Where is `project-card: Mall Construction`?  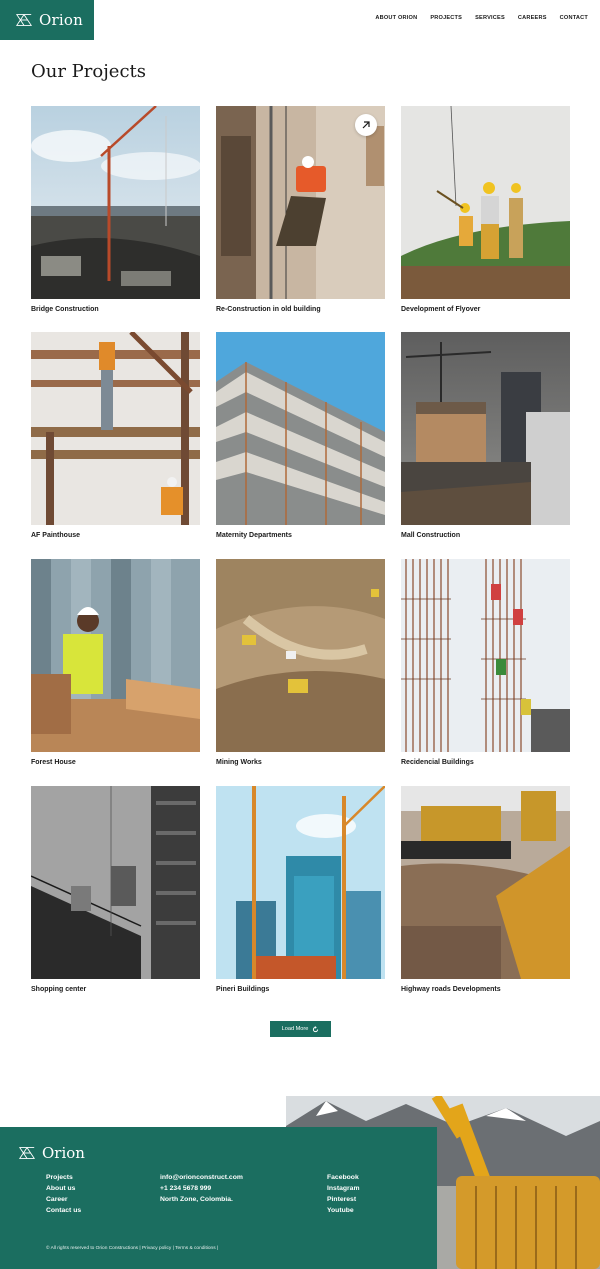
project-card: Mall Construction is located at coordinates (485, 435).